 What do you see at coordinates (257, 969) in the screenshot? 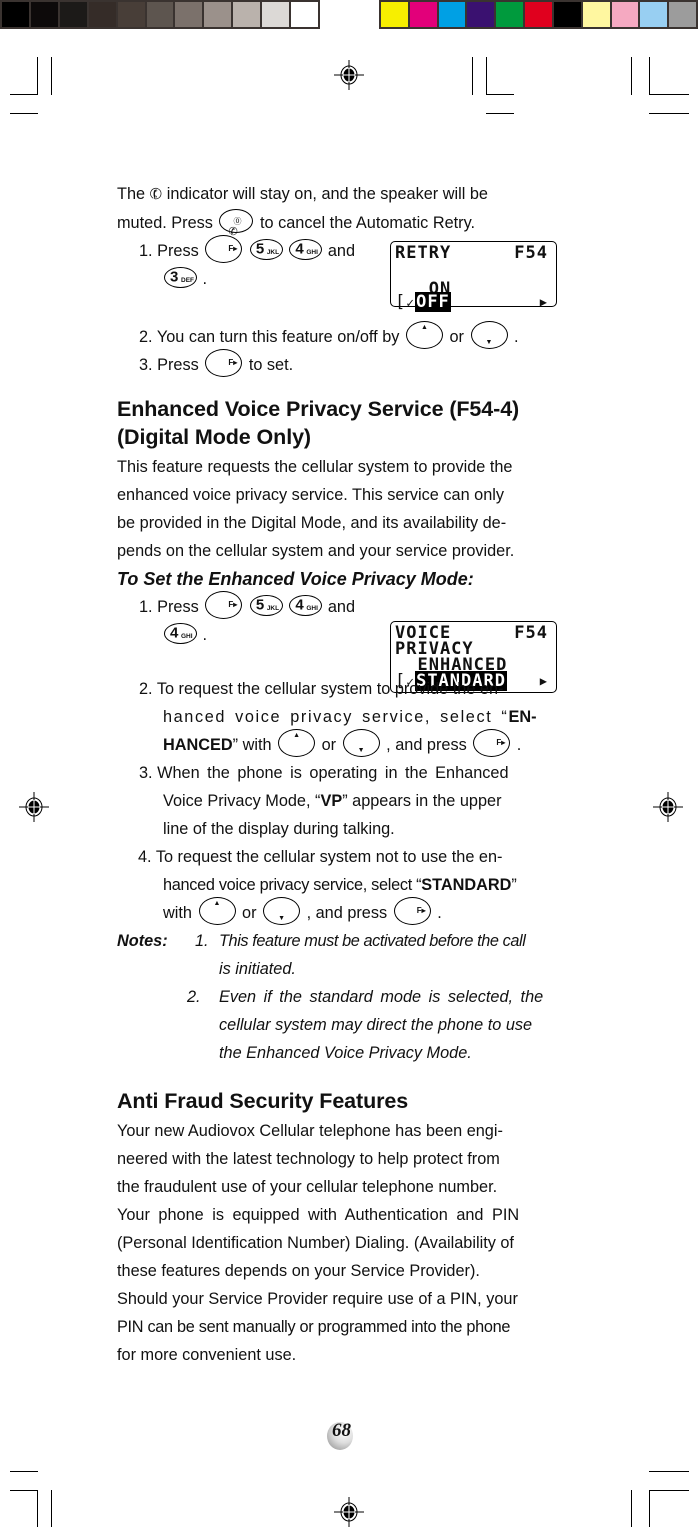
I see `text: is initiated.` at bounding box center [257, 969].